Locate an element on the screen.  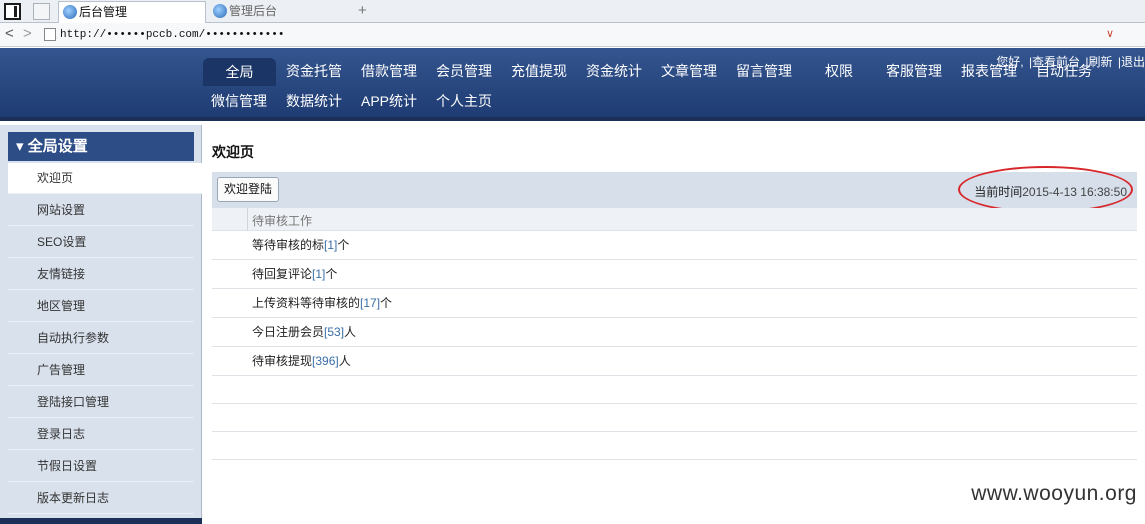
page-icon is located at coordinates (50, 34).